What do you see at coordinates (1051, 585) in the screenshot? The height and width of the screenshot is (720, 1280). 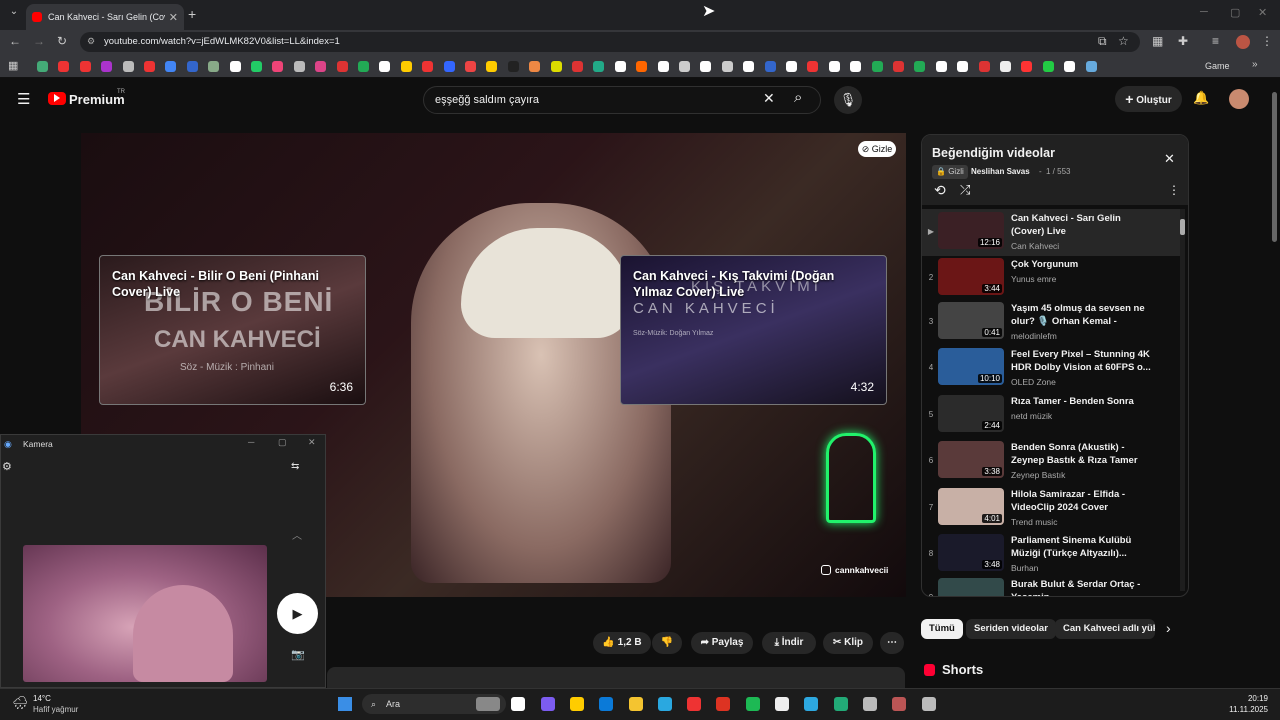 I see `playlist-item: 9 Burak Bulut & Serdar Ortaç - Yasemin` at bounding box center [1051, 585].